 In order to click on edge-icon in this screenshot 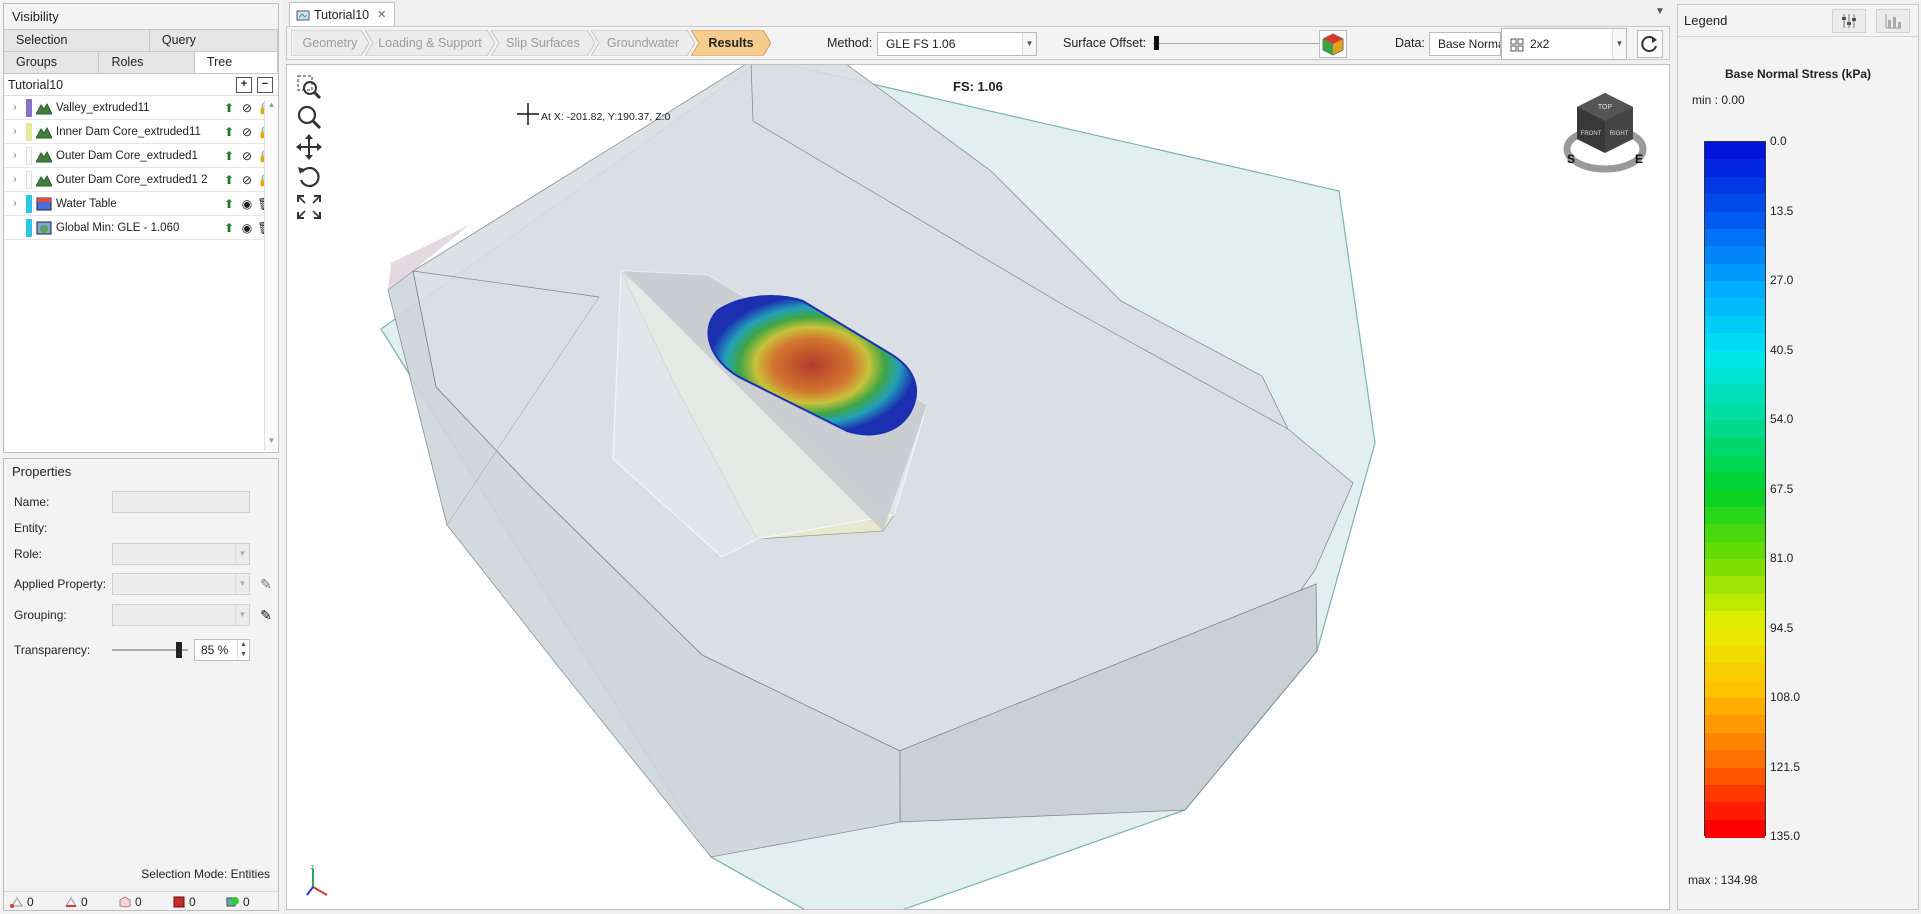, I will do `click(71, 901)`.